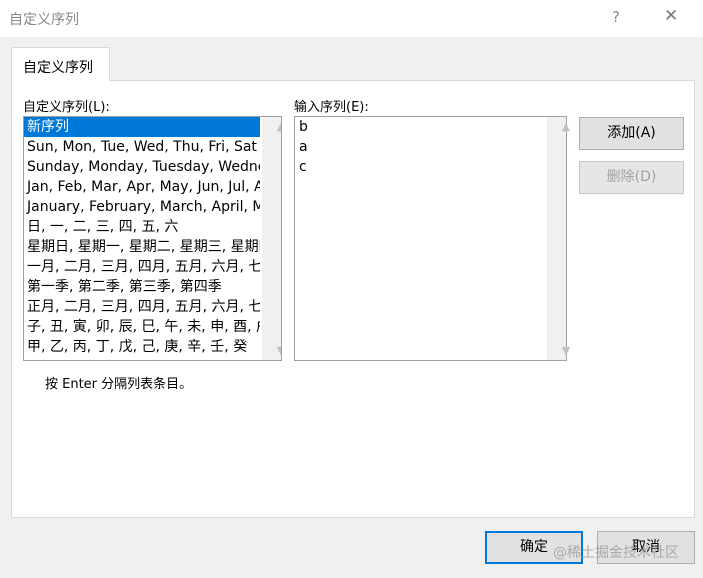 This screenshot has width=703, height=578. What do you see at coordinates (303, 147) in the screenshot?
I see `entry-line: a` at bounding box center [303, 147].